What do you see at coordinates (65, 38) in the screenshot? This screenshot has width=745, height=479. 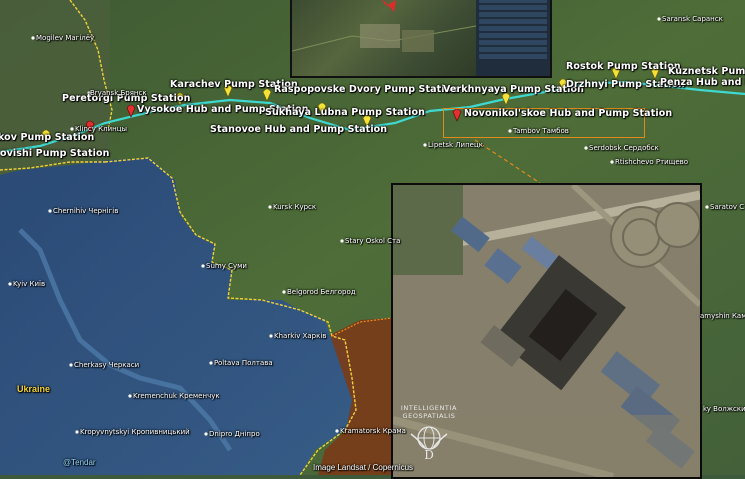 I see `city-label: Mogilev Магілёў` at bounding box center [65, 38].